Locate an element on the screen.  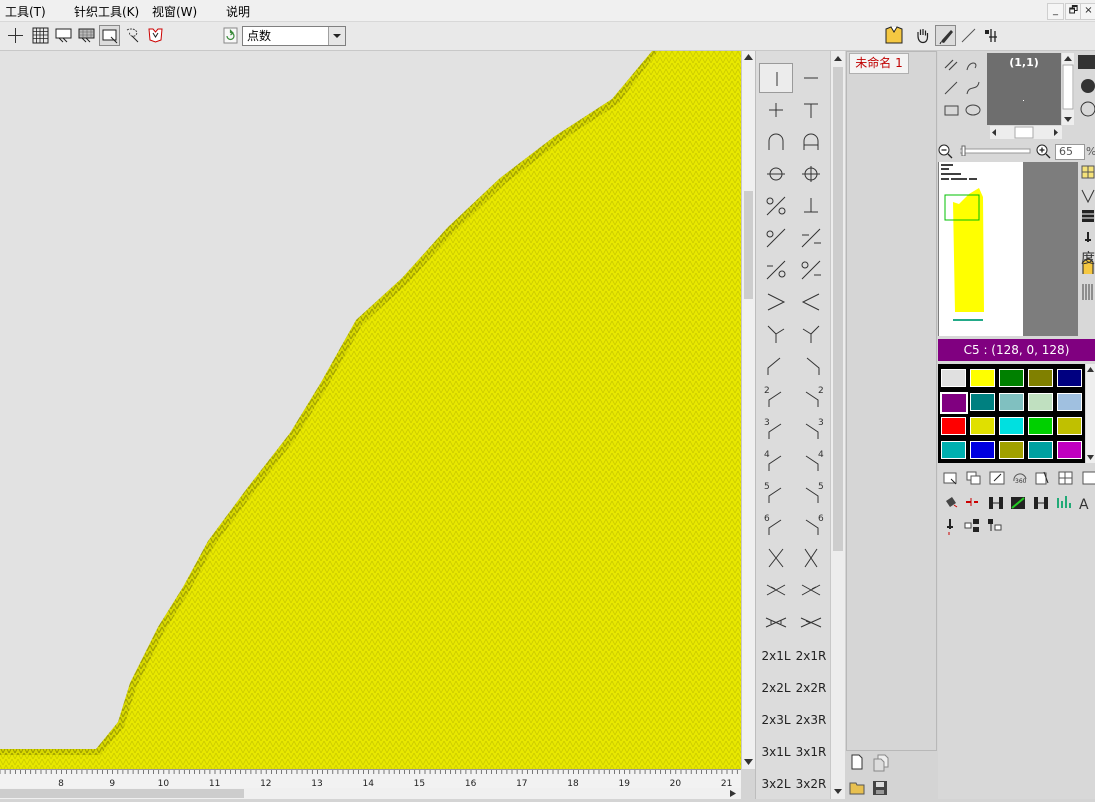
canvas-horizontal-scrollbar is located at coordinates (370, 793).